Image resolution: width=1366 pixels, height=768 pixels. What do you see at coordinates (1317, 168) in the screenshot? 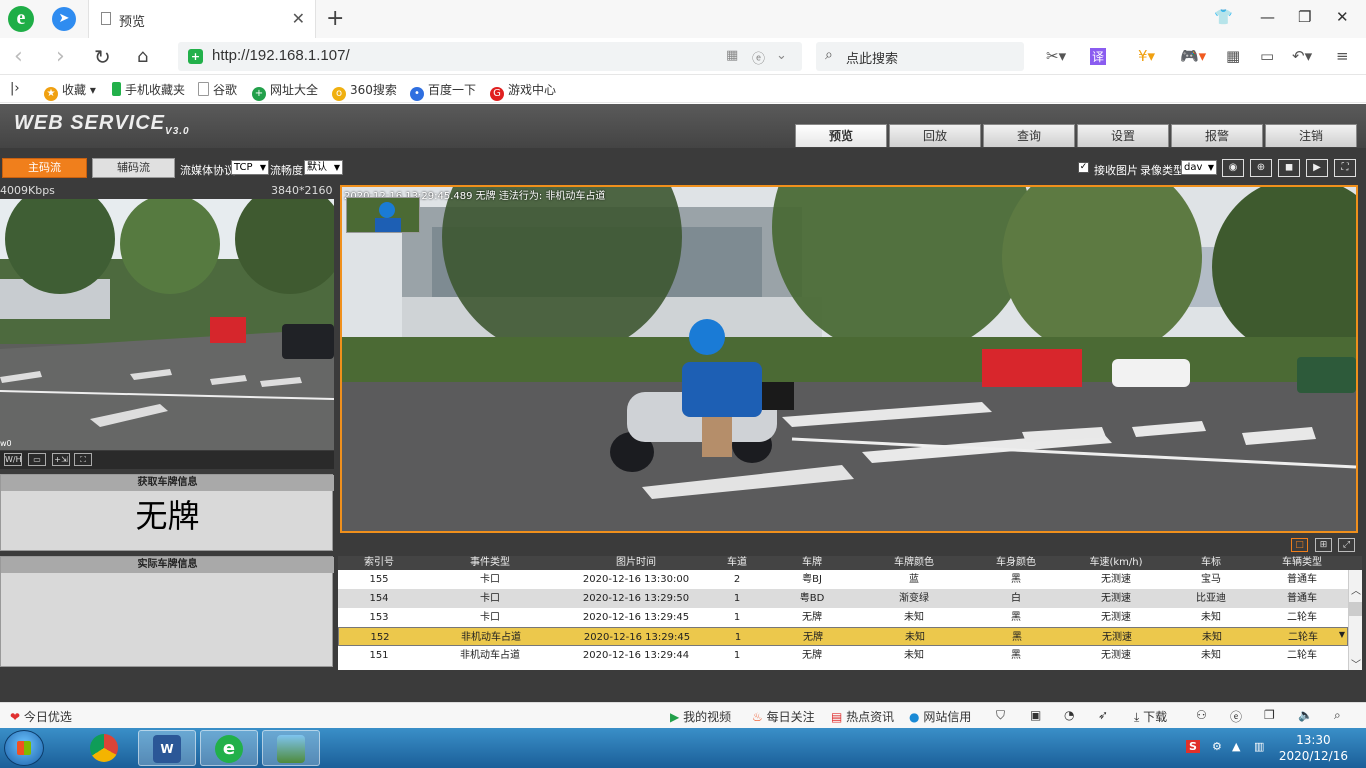
I see `record-icon: ▶` at bounding box center [1317, 168].